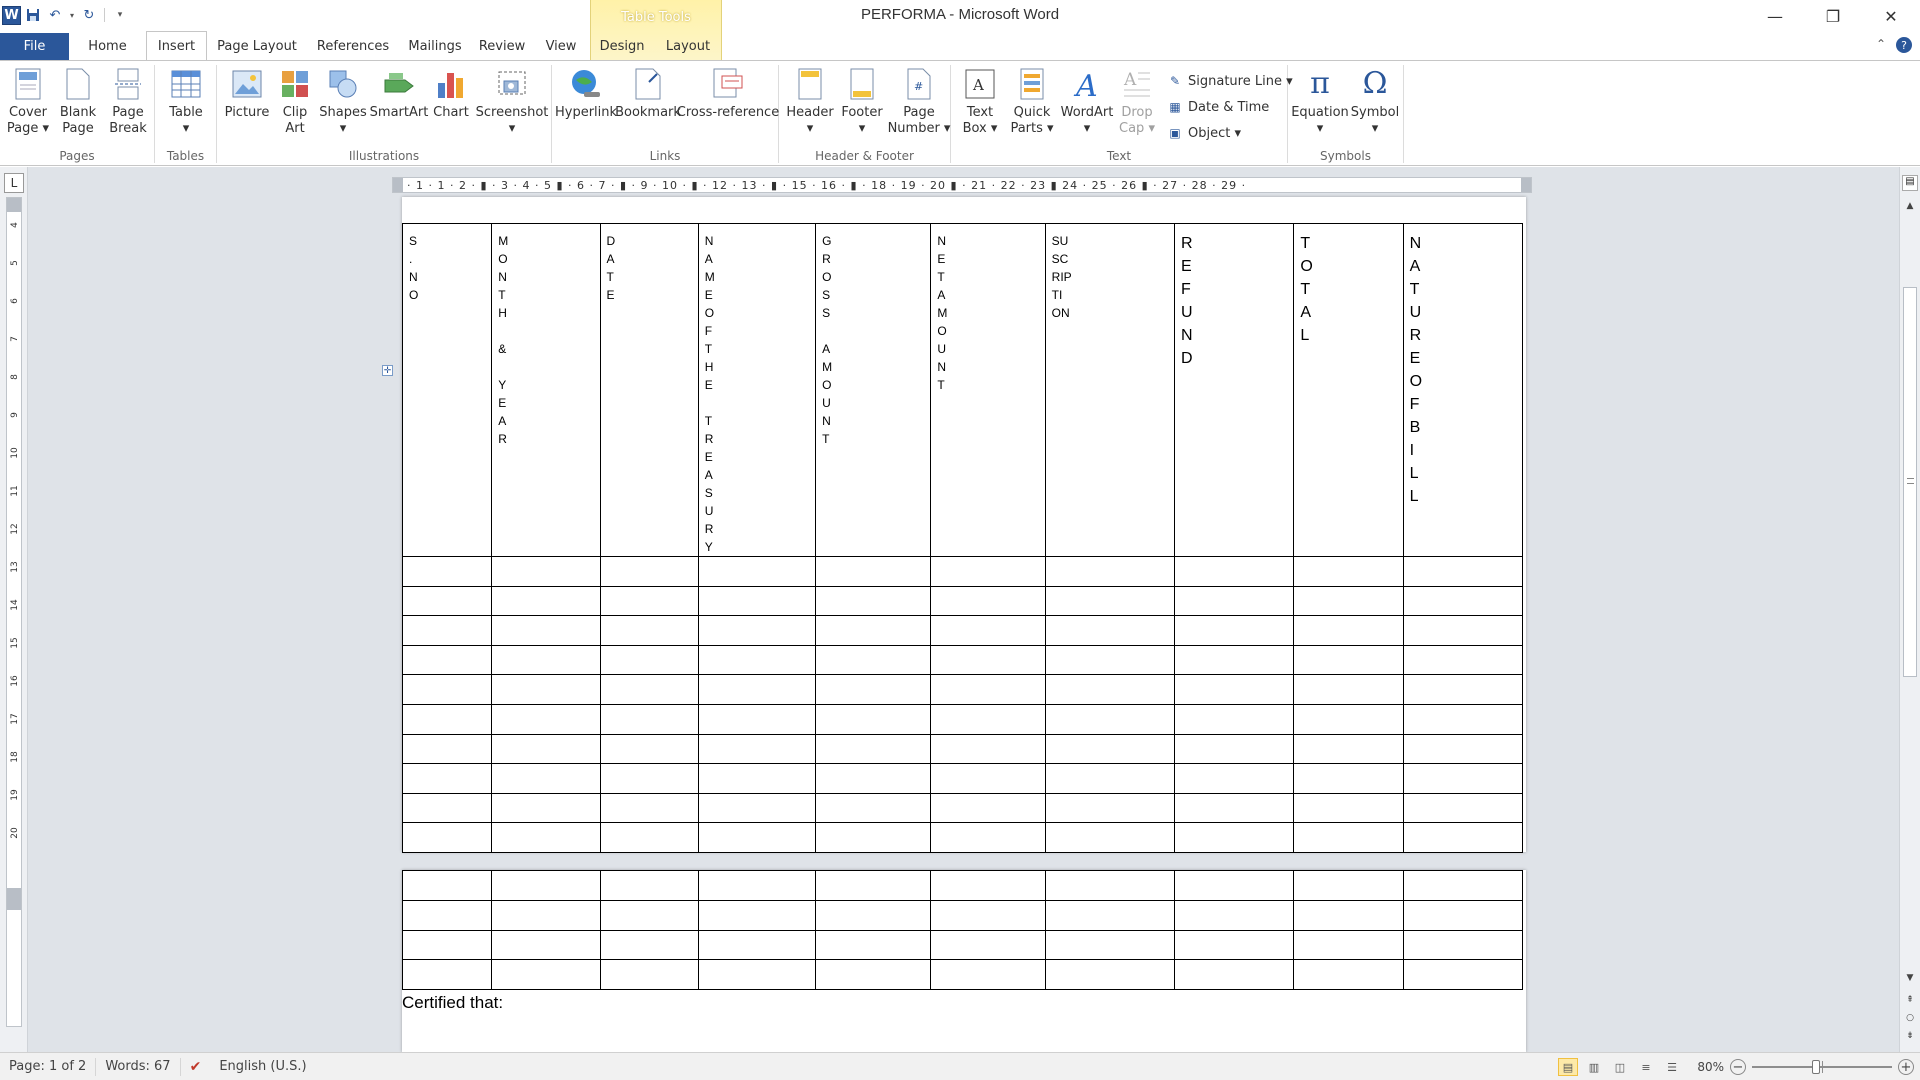 The image size is (1920, 1080). What do you see at coordinates (1822, 1067) in the screenshot?
I see `zoom-slider` at bounding box center [1822, 1067].